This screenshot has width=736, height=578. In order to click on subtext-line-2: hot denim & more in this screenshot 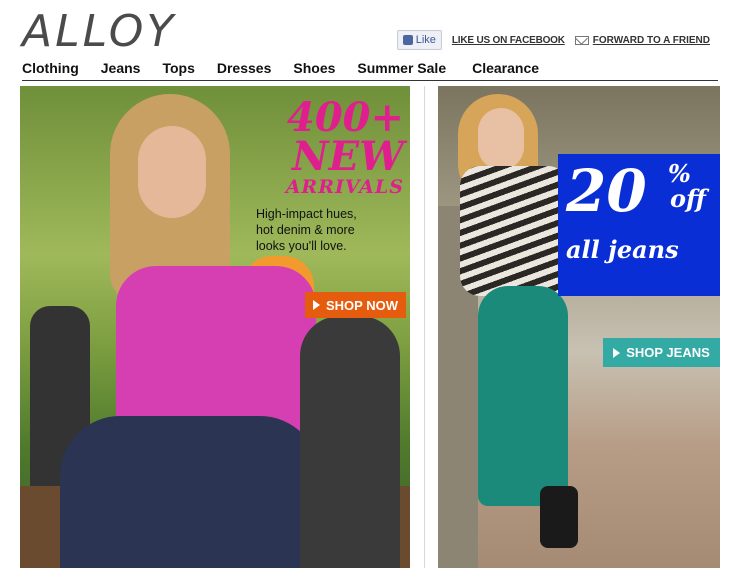, I will do `click(305, 230)`.